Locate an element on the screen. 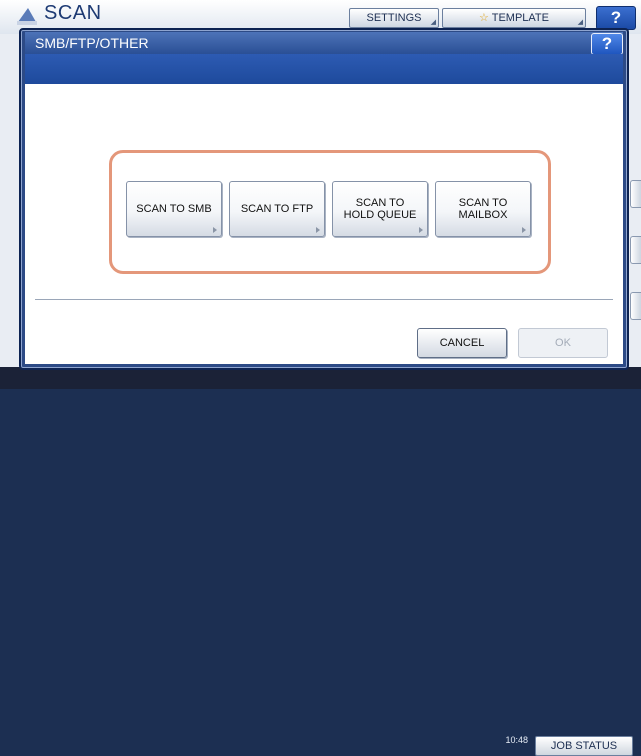  scan-to-mailbox-button: SCAN TO MAILBOX is located at coordinates (483, 209).